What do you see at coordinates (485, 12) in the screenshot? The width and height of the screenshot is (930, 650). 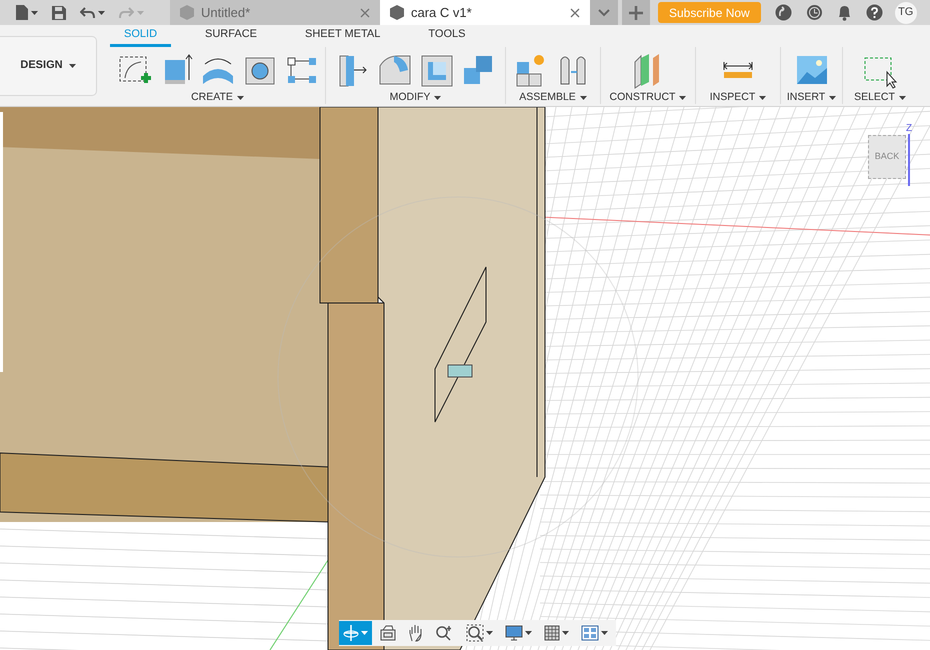 I see `document-tab: cara C v1*` at bounding box center [485, 12].